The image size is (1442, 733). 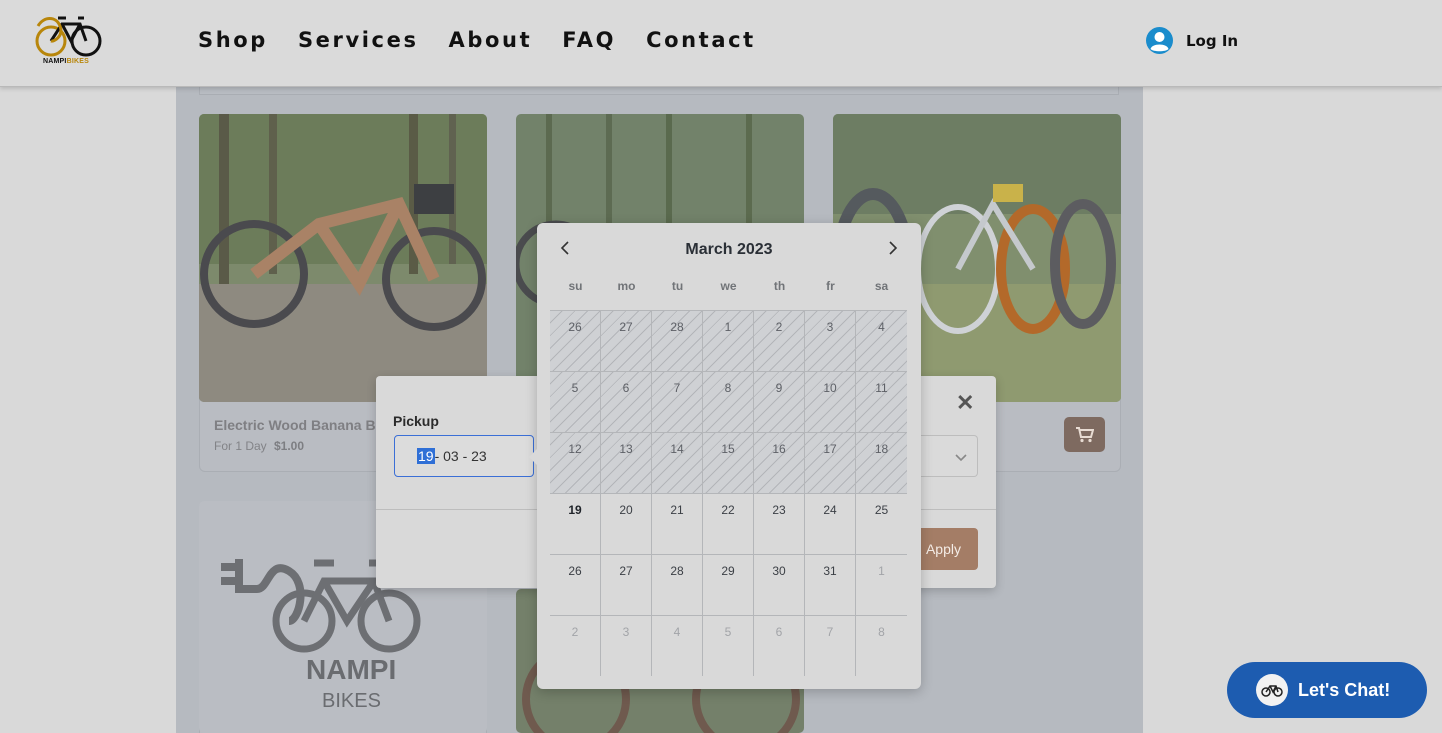 What do you see at coordinates (881, 286) in the screenshot?
I see `weekday-label: sa` at bounding box center [881, 286].